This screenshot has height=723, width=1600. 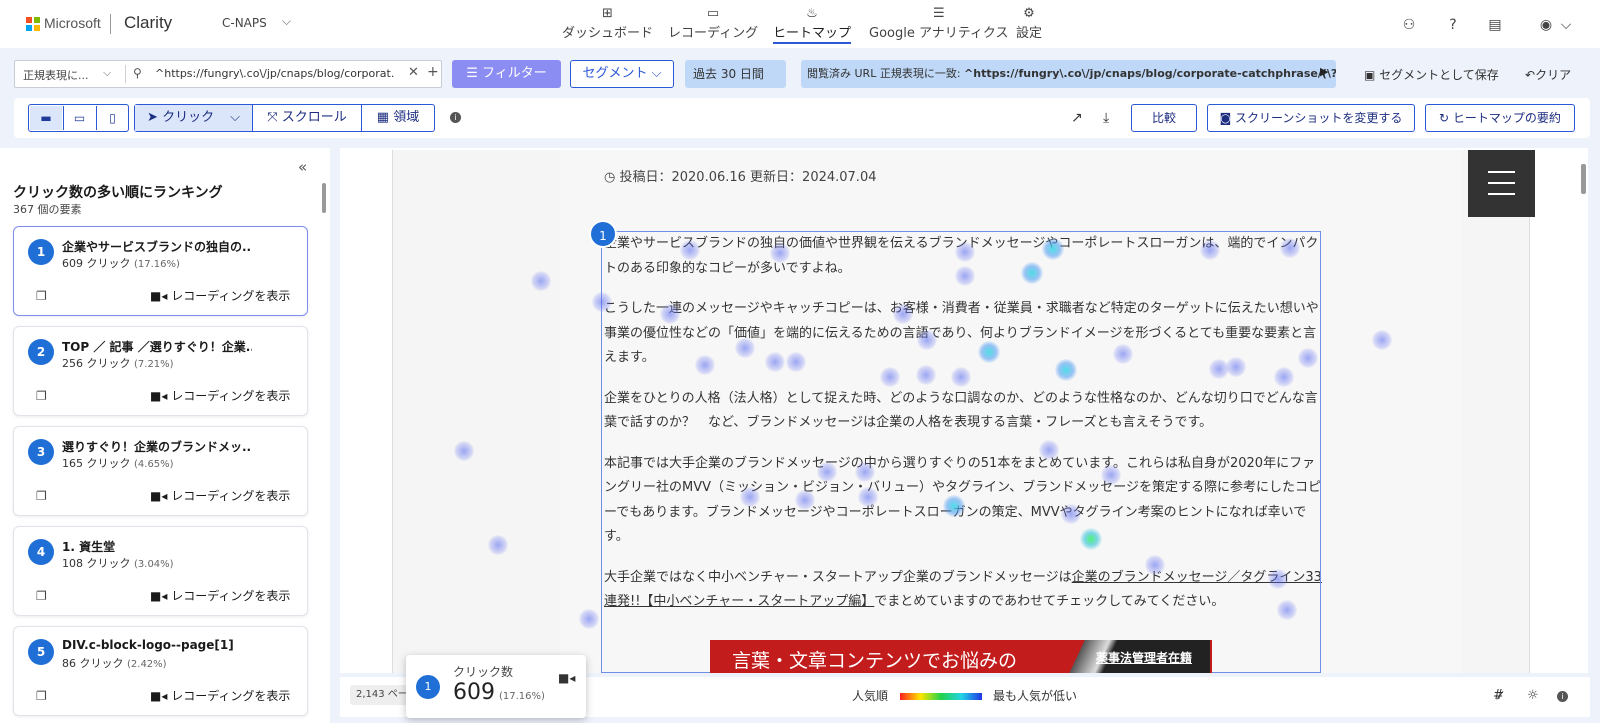 What do you see at coordinates (1029, 23) in the screenshot?
I see `tab-settings: ⚙ 設定` at bounding box center [1029, 23].